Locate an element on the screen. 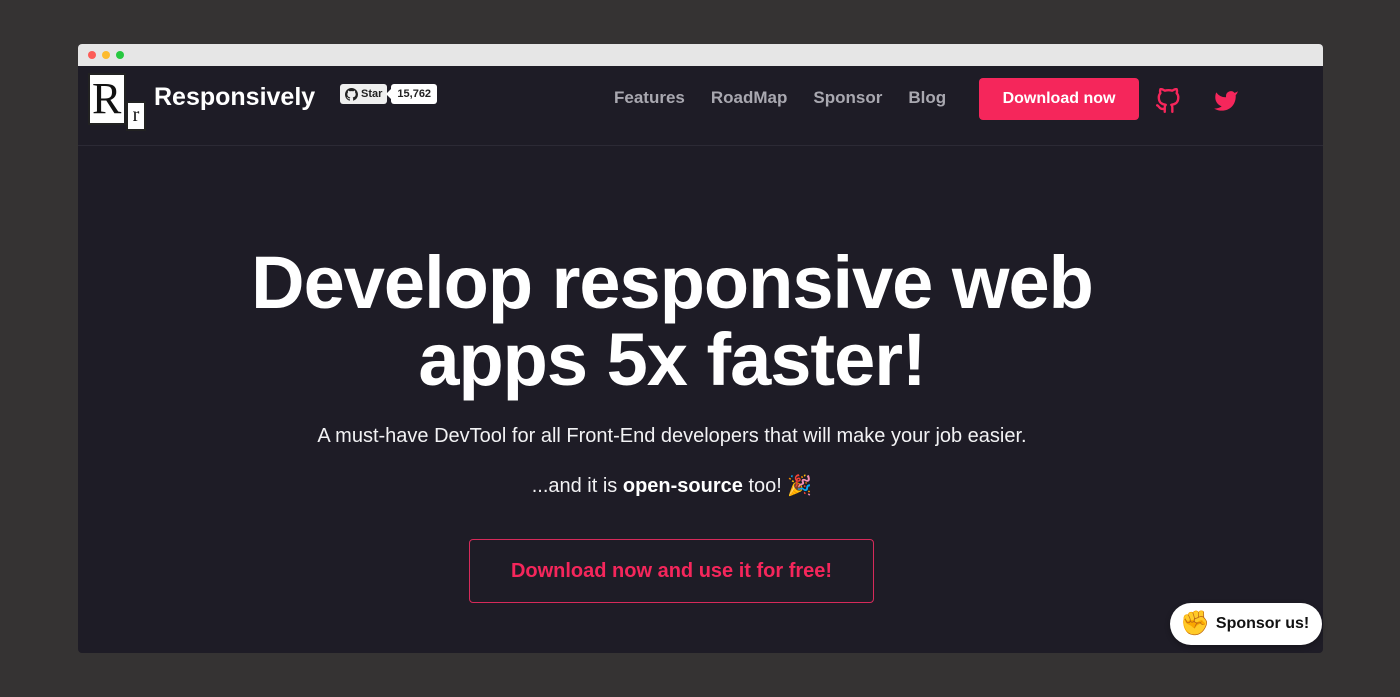  nav-blog: Blog is located at coordinates (927, 98).